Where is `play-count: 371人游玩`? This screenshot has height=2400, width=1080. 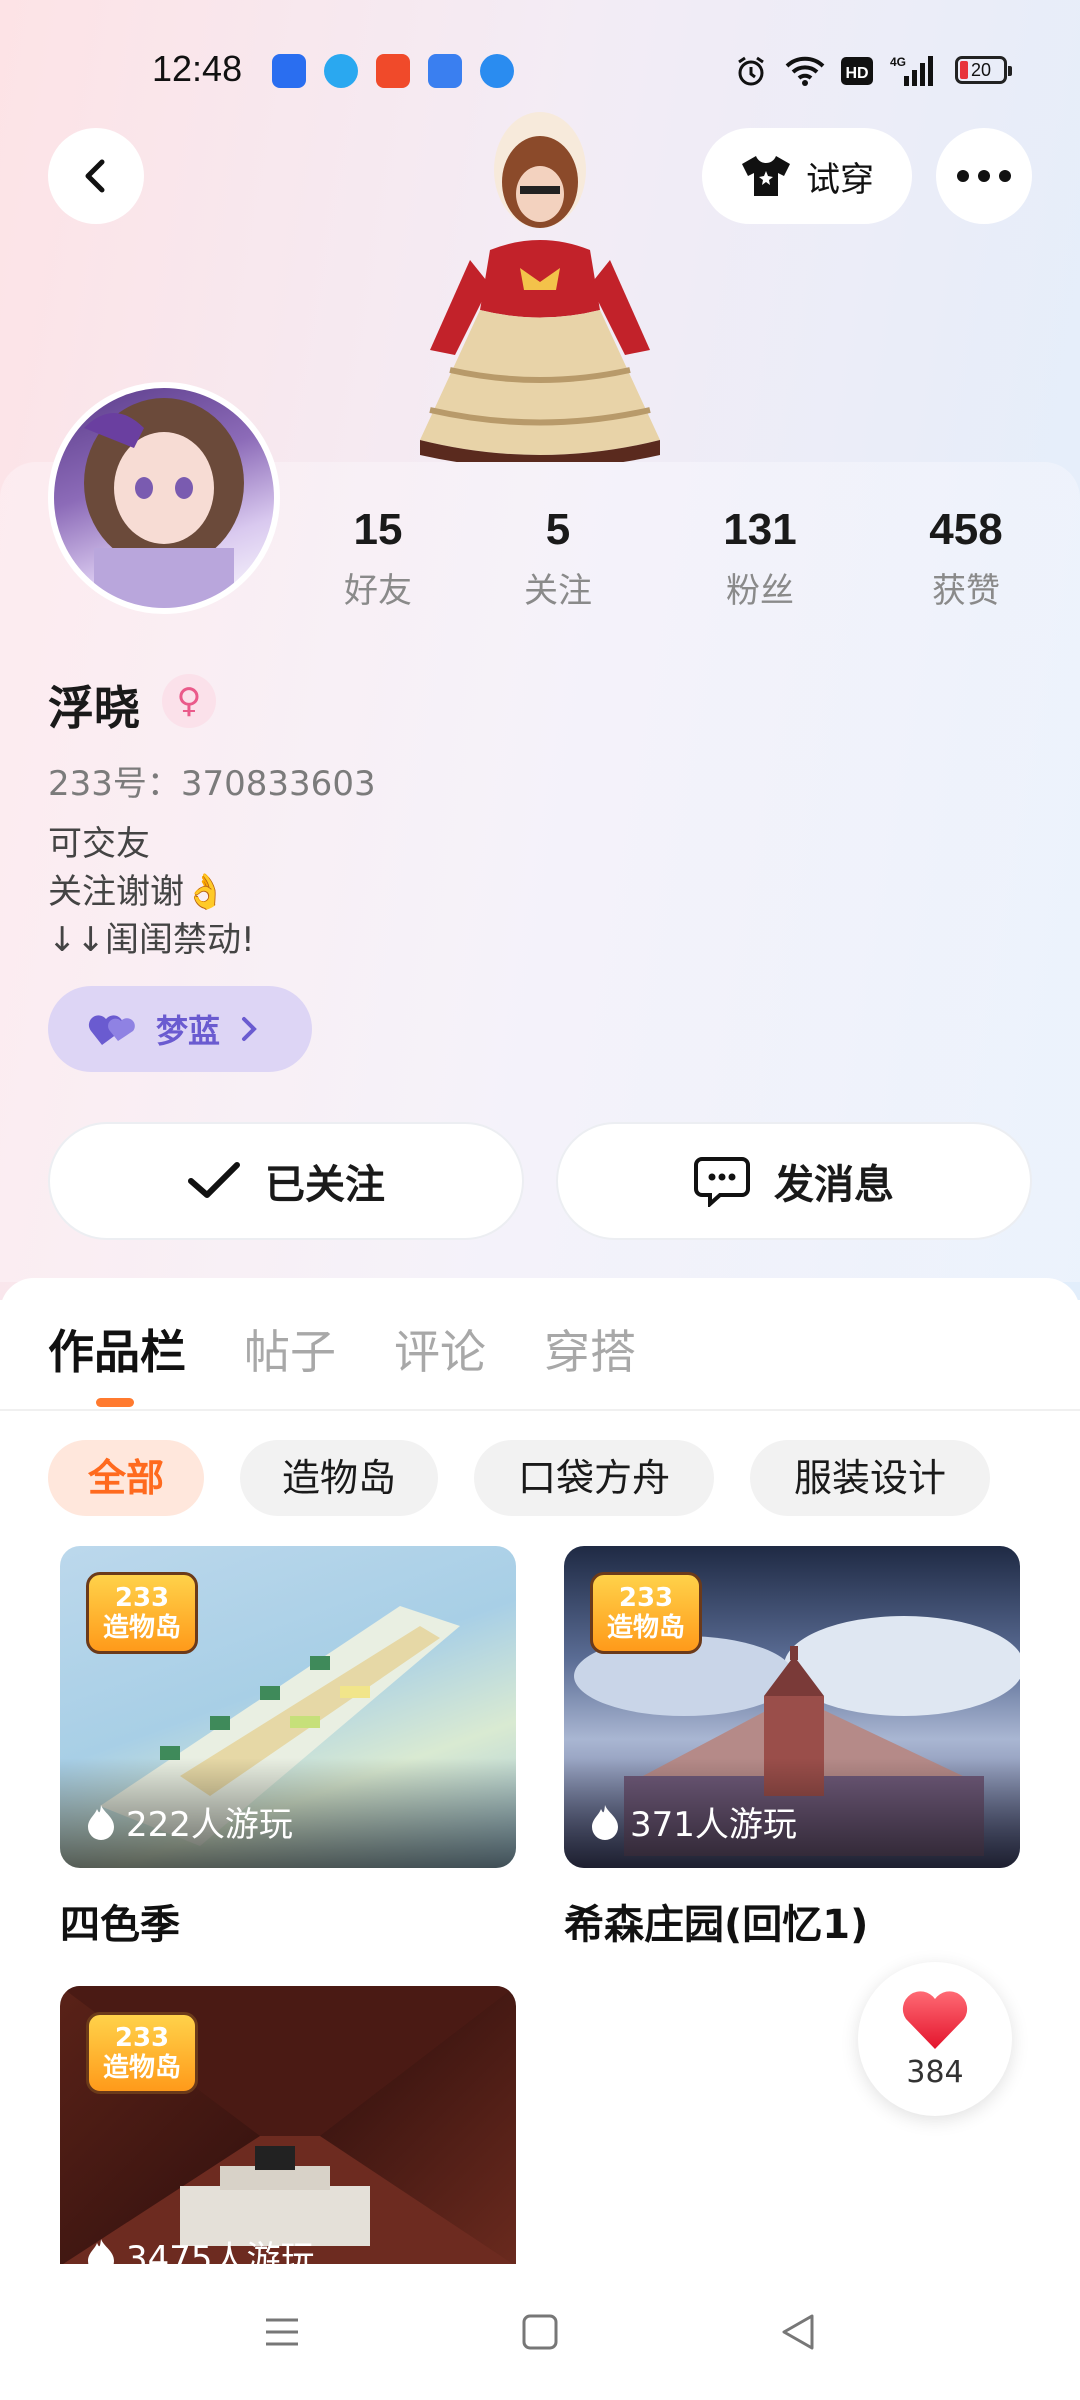
play-count: 371人游玩 is located at coordinates (693, 1821).